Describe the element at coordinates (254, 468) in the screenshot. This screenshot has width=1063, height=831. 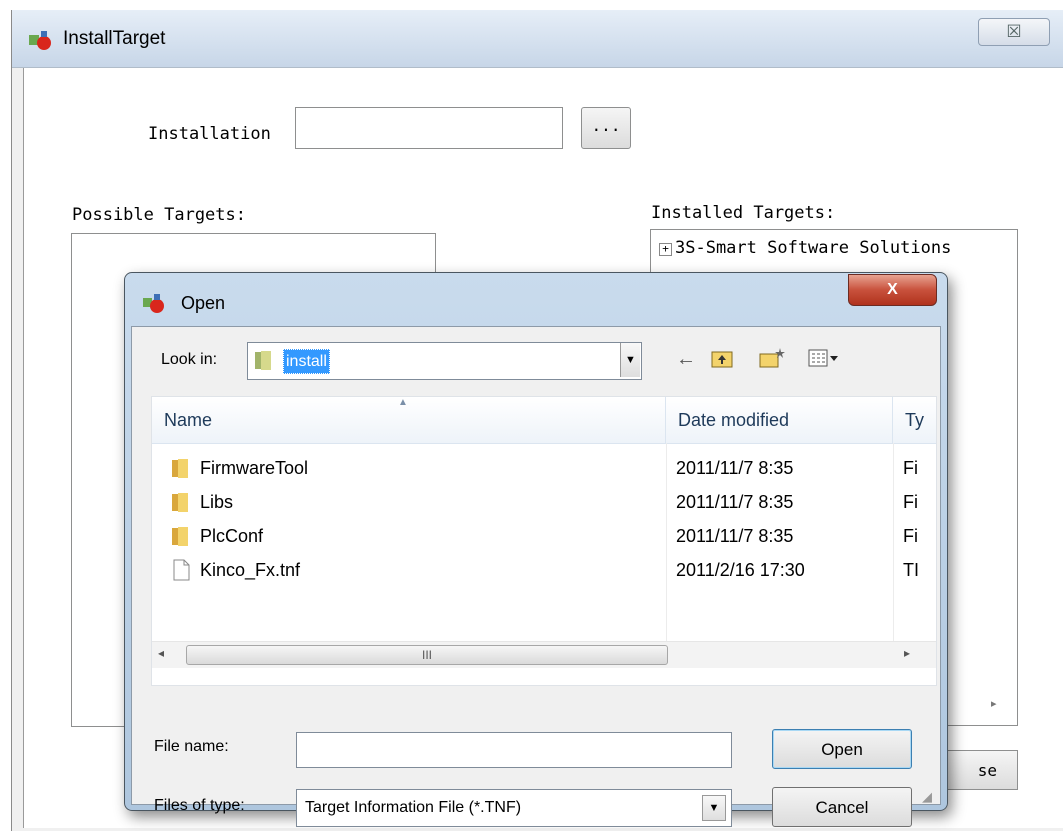
I see `file-name: FirmwareTool` at that location.